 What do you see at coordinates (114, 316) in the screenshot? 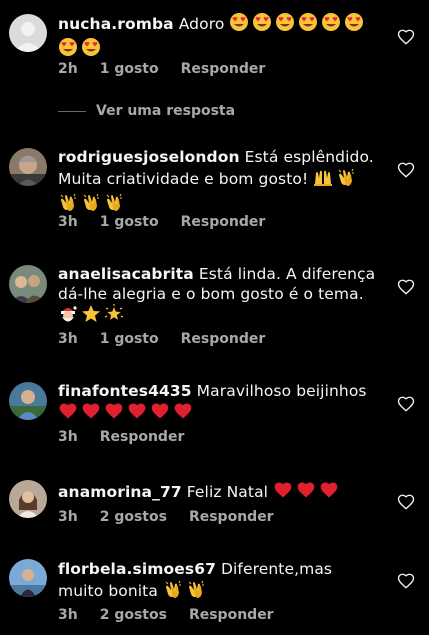
I see `glowing-star-icon` at bounding box center [114, 316].